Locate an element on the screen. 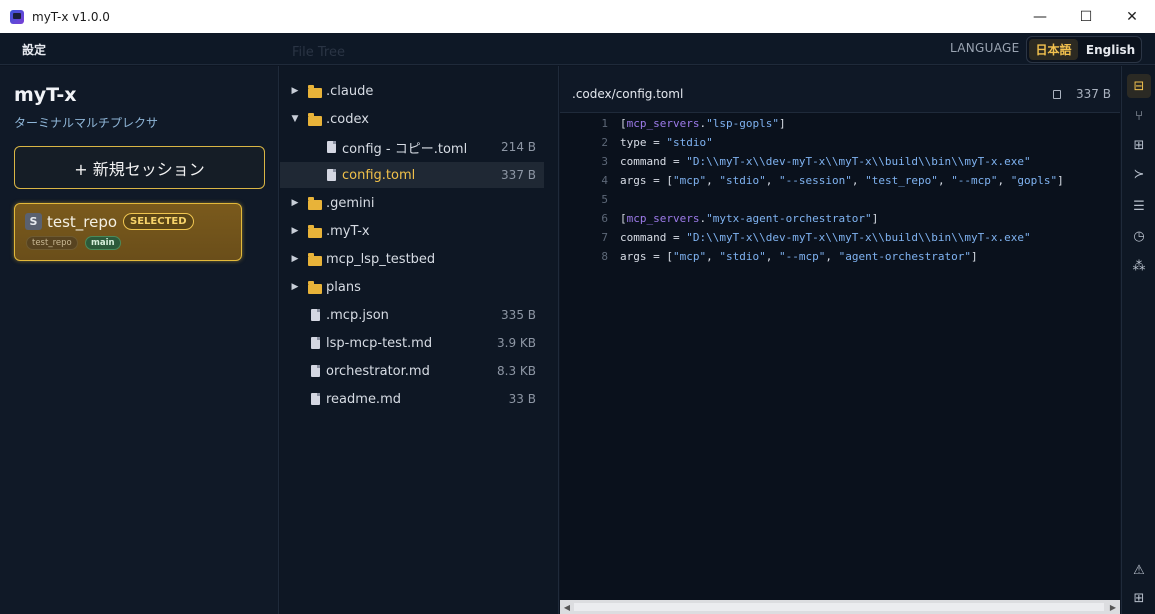 The width and height of the screenshot is (1155, 614). scrollbar-thumb is located at coordinates (839, 607).